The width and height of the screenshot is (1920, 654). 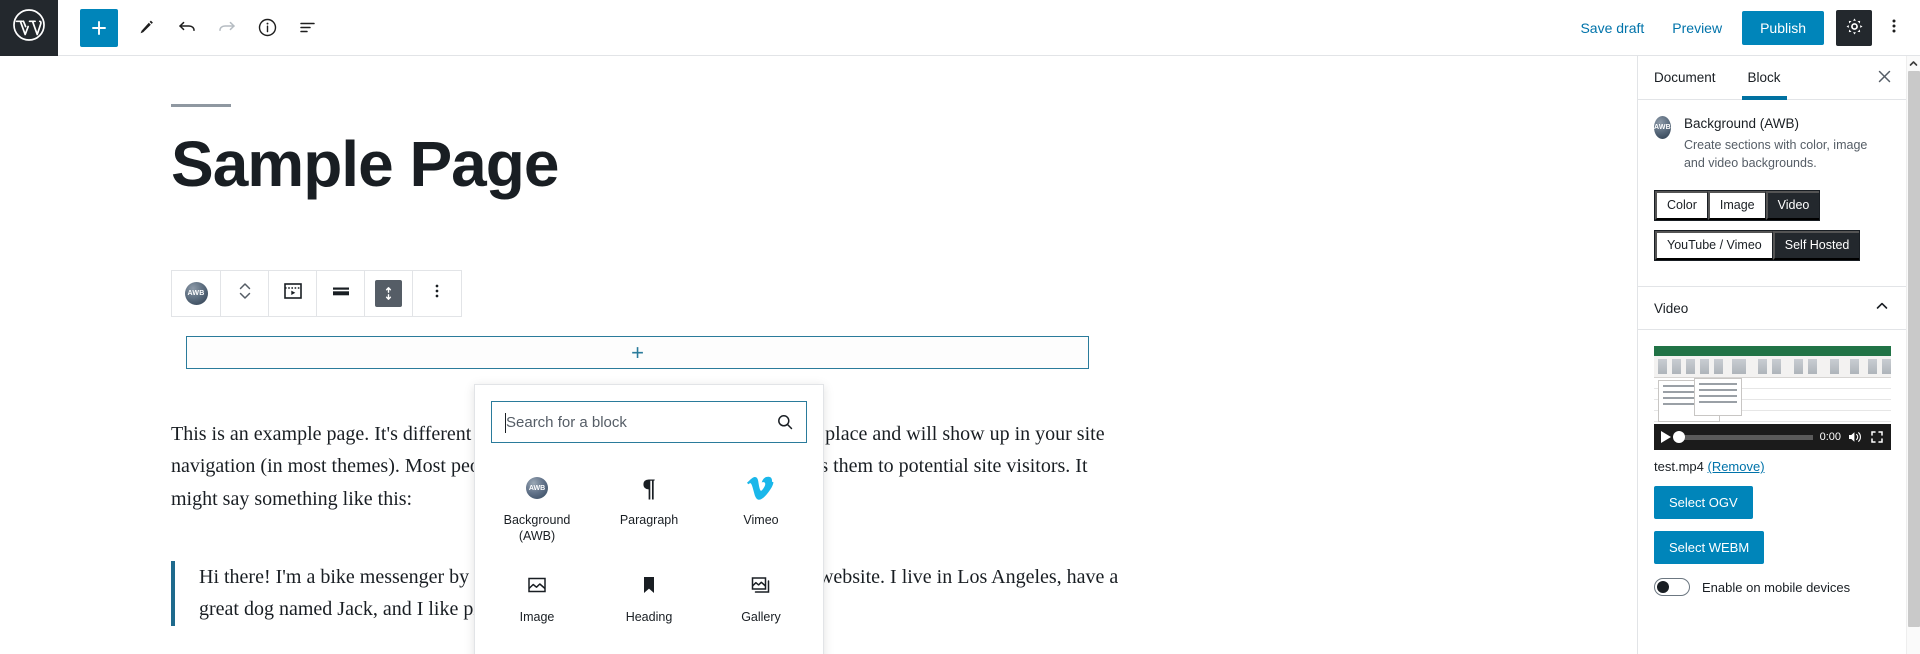 I want to click on scroll-up-button, so click(x=1913, y=63).